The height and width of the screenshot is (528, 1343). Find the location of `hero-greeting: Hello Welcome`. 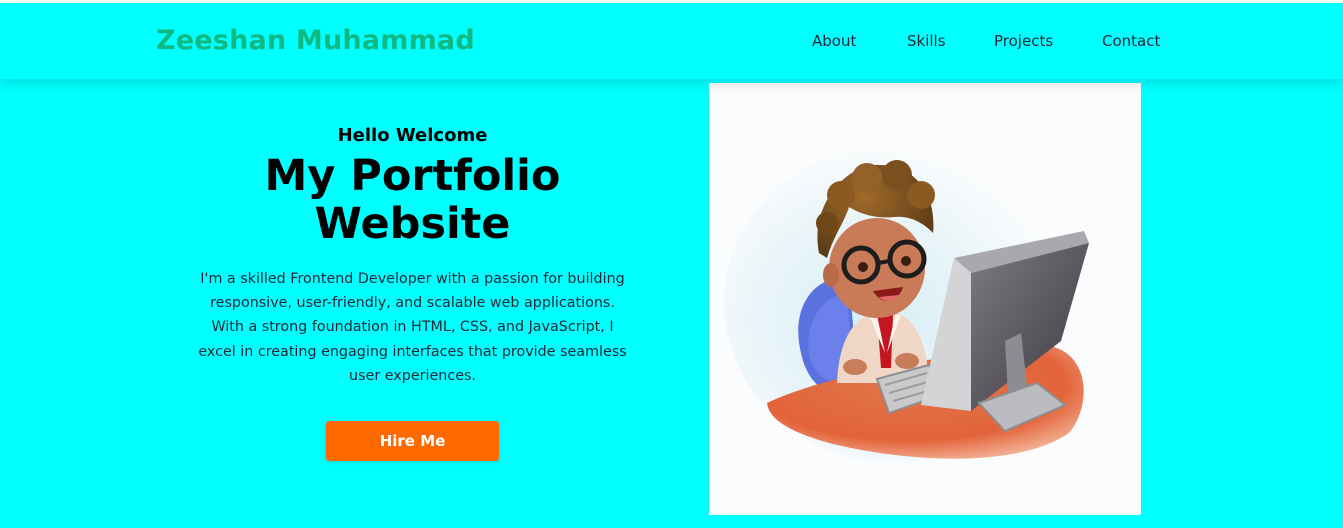

hero-greeting: Hello Welcome is located at coordinates (412, 135).